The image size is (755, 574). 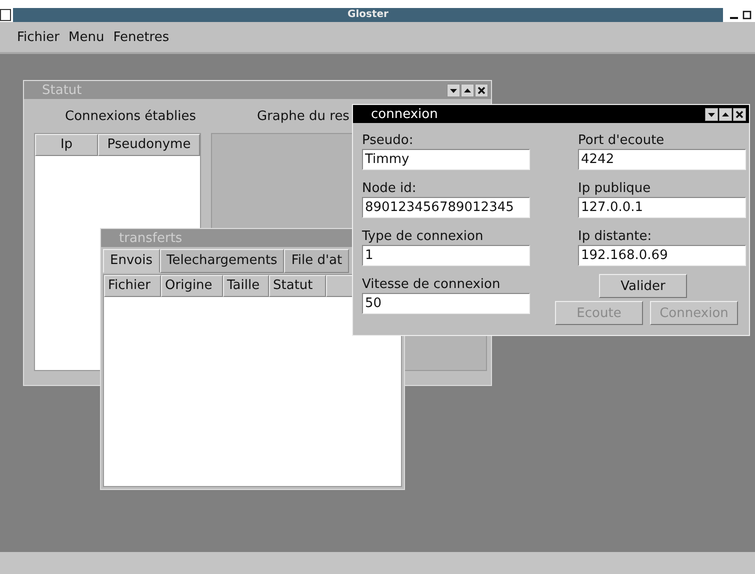 What do you see at coordinates (390, 188) in the screenshot?
I see `field-label: Node id:` at bounding box center [390, 188].